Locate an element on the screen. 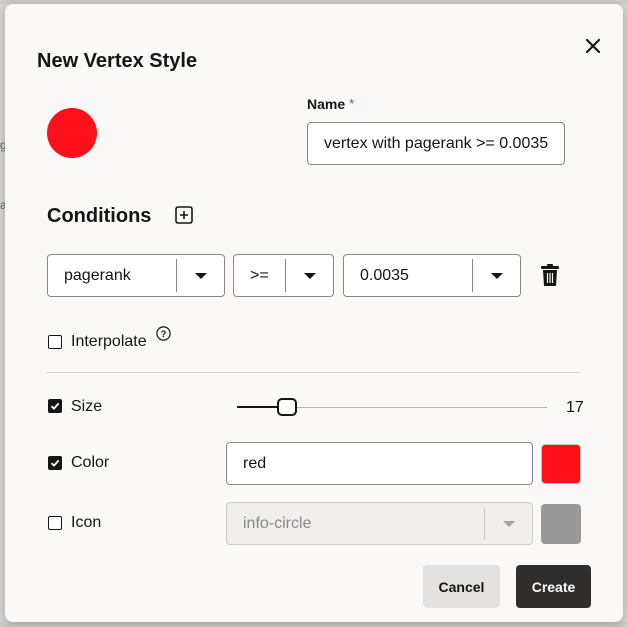 This screenshot has width=628, height=627. size-slider-thumb is located at coordinates (286, 407).